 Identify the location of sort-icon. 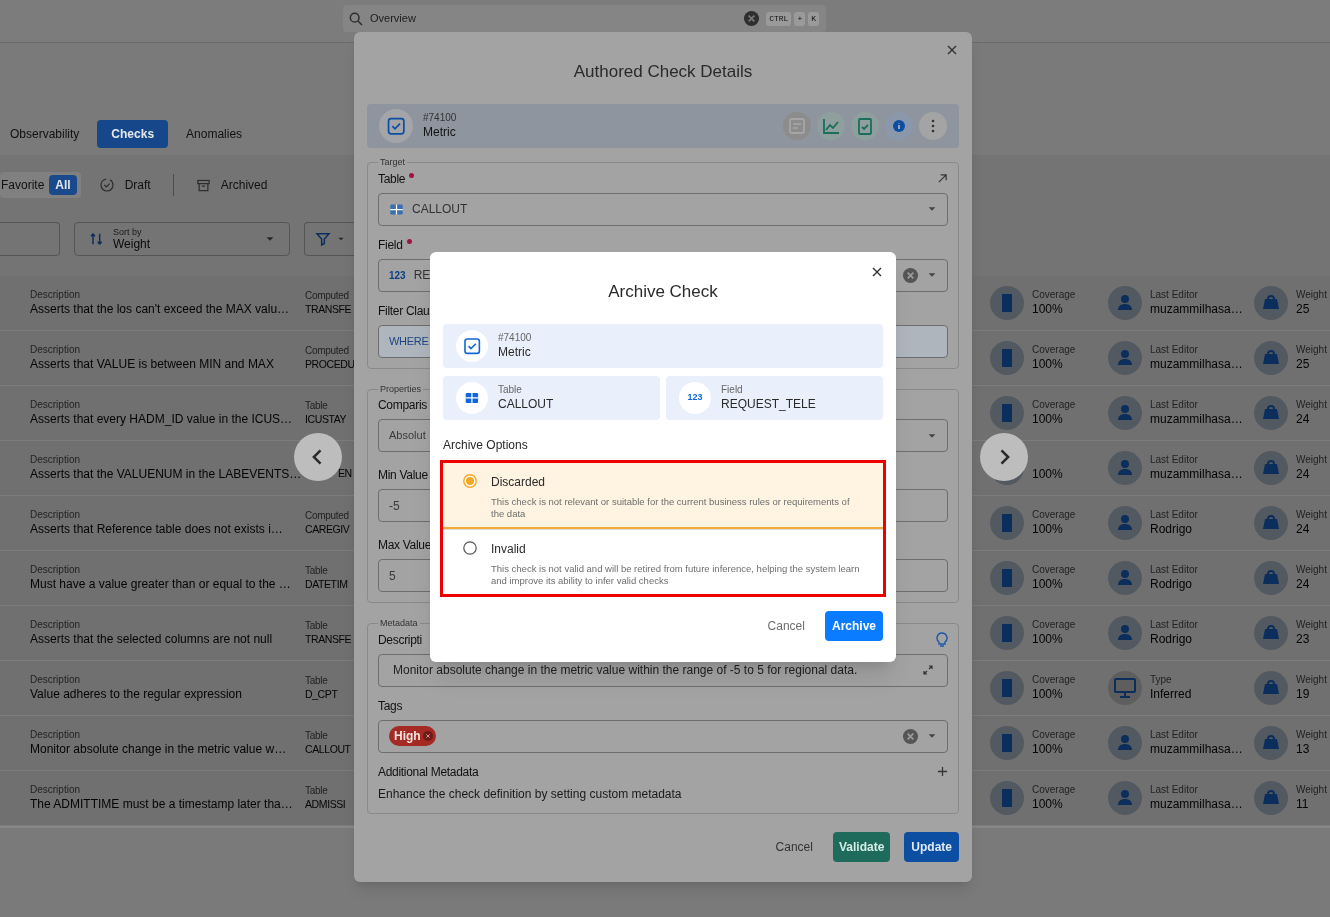
(97, 239).